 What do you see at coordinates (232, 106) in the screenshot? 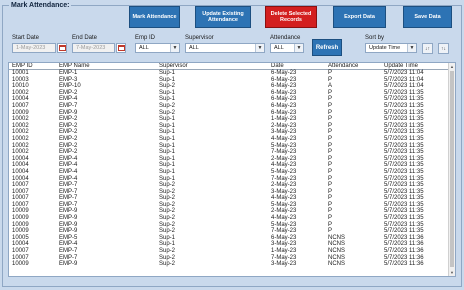
I see `table-row: 10007 EMP-7 Sup-2 6-May-23 P 5/7/2023 11:35` at bounding box center [232, 106].